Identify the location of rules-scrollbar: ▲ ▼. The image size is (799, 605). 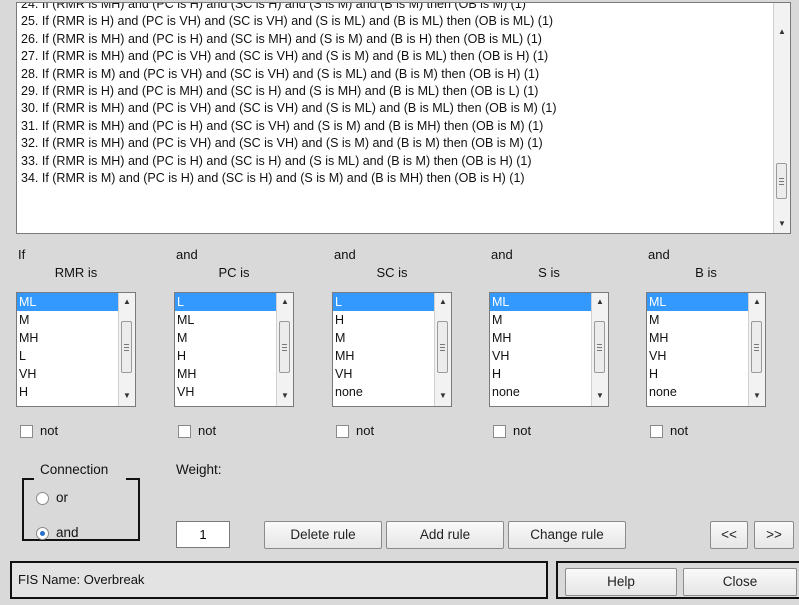
(781, 118).